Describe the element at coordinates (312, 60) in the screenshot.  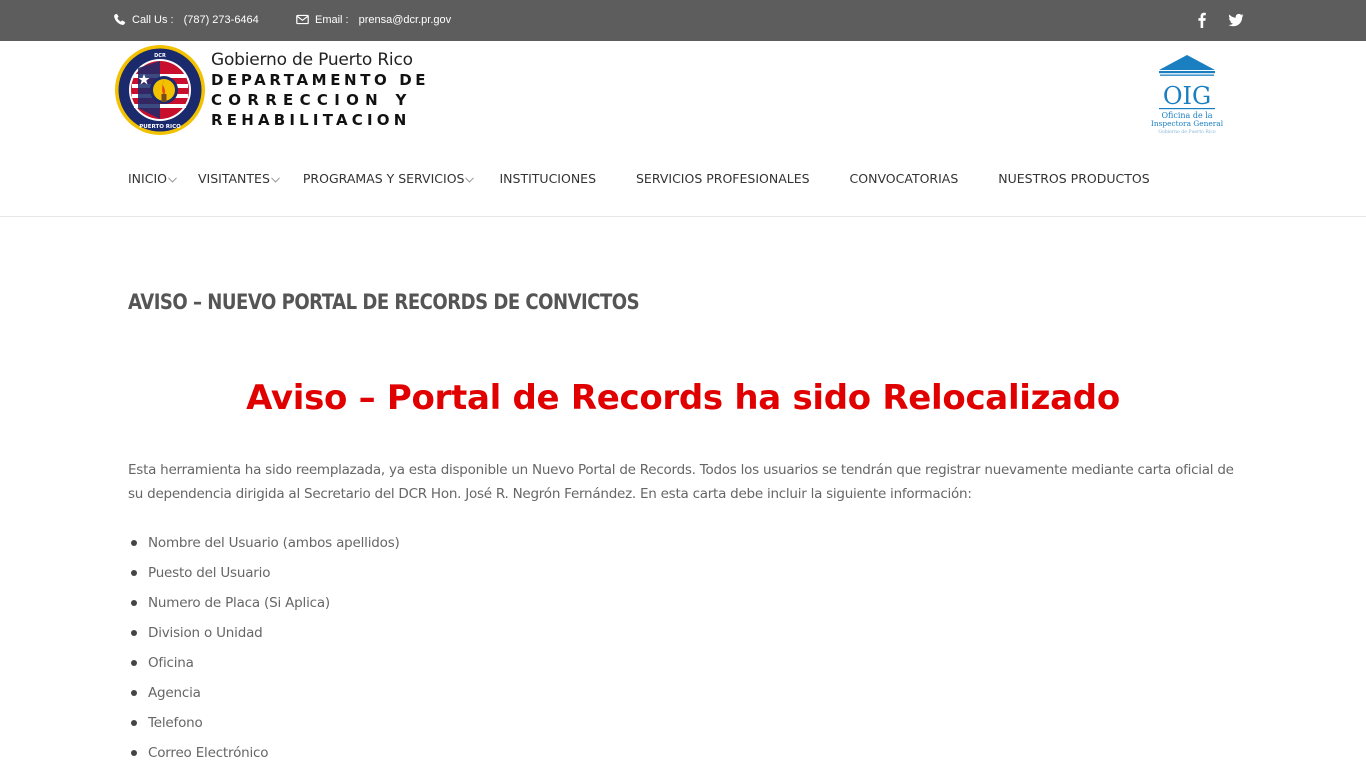
I see `brand-government: Gobierno de Puerto Rico` at that location.